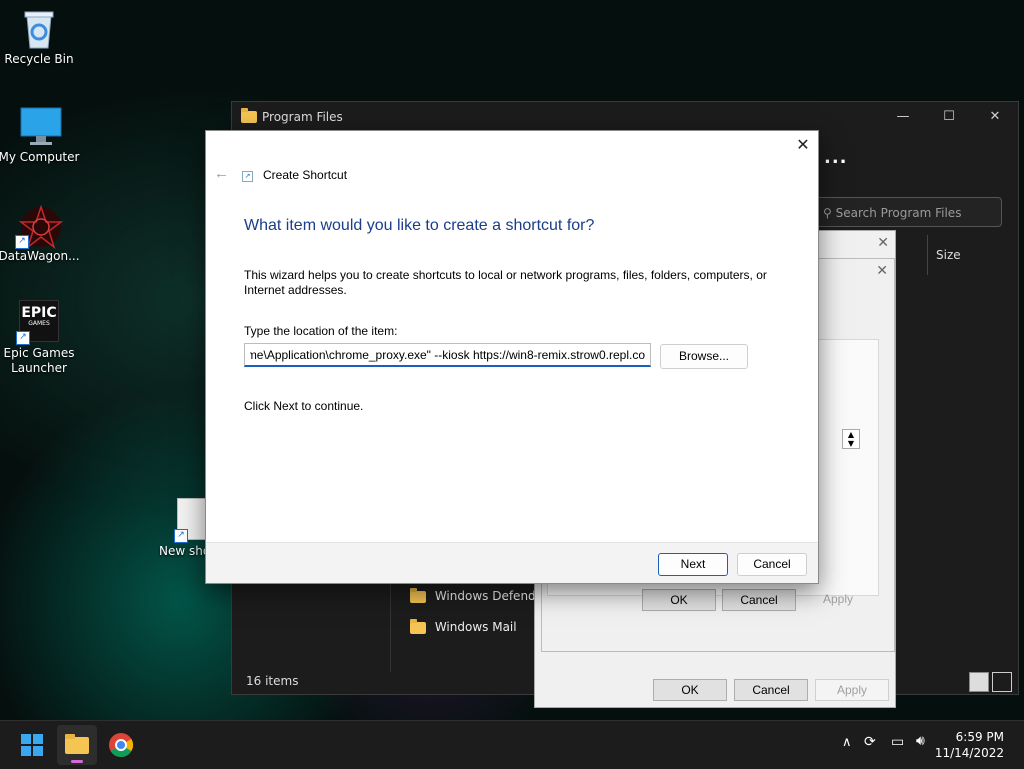 Image resolution: width=1024 pixels, height=769 pixels. I want to click on desktop-icon-my-computer: My Computer, so click(40, 135).